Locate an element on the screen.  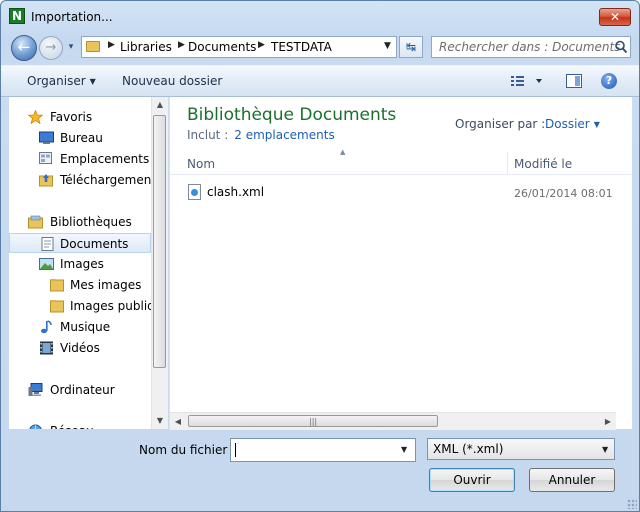
nav-item-label: Ordinateur is located at coordinates (82, 390).